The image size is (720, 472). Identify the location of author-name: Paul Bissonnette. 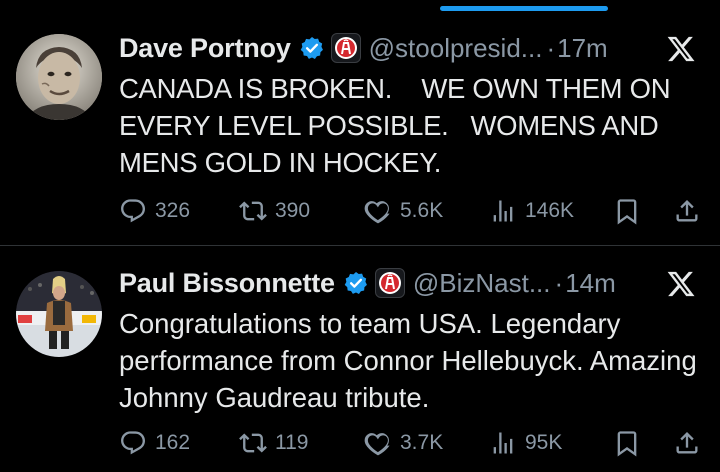
(227, 283).